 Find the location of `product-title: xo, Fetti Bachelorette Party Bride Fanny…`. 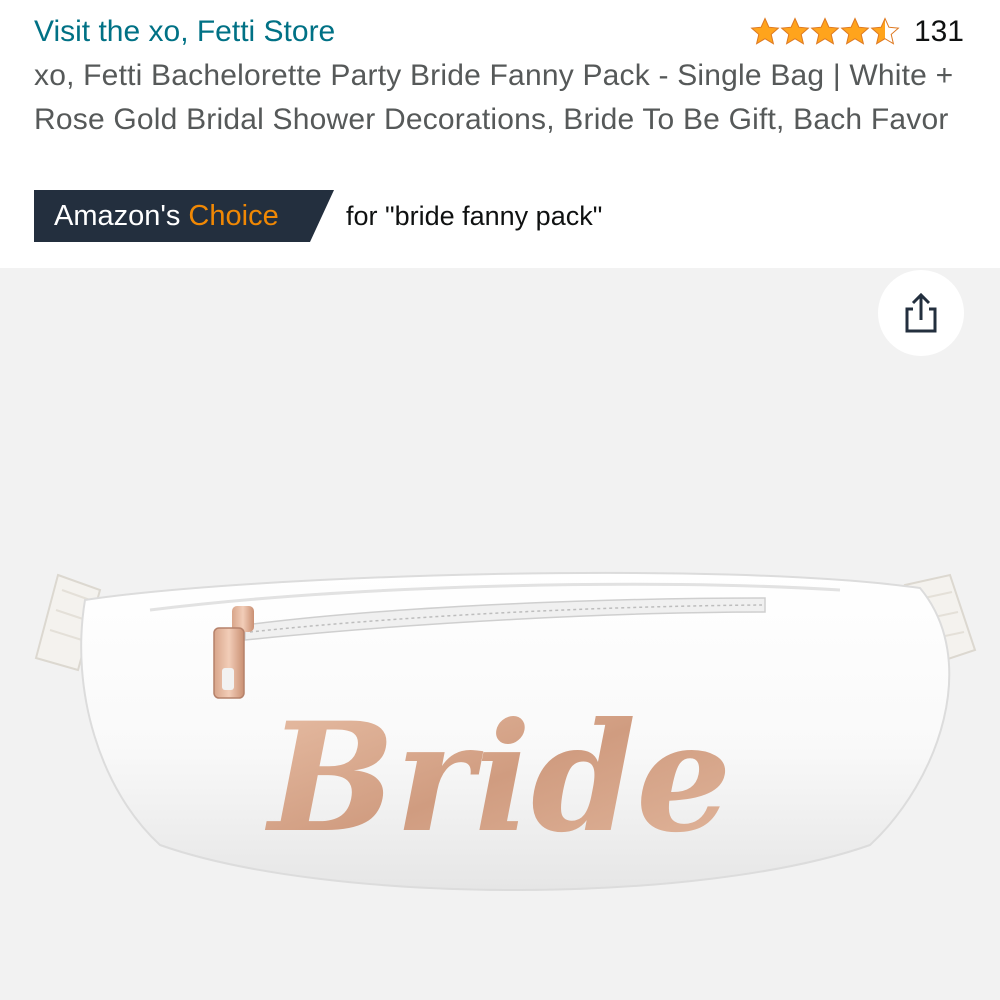

product-title: xo, Fetti Bachelorette Party Bride Fanny… is located at coordinates (494, 97).